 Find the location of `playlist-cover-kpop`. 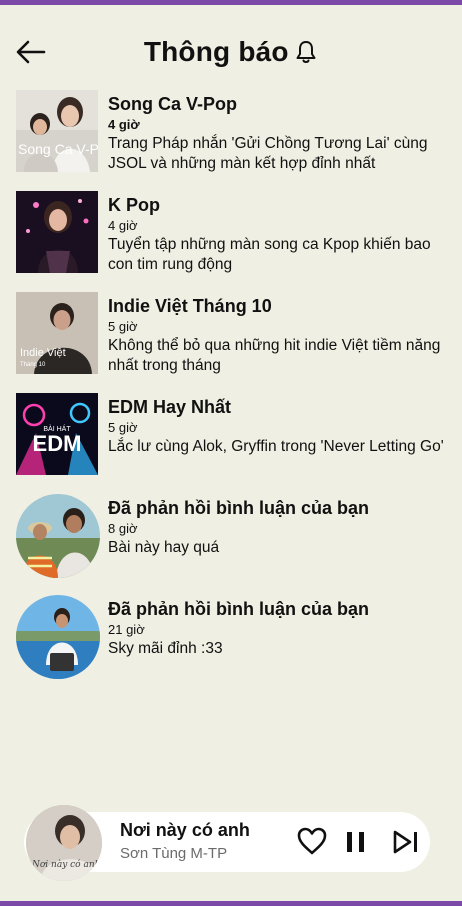

playlist-cover-kpop is located at coordinates (57, 232).